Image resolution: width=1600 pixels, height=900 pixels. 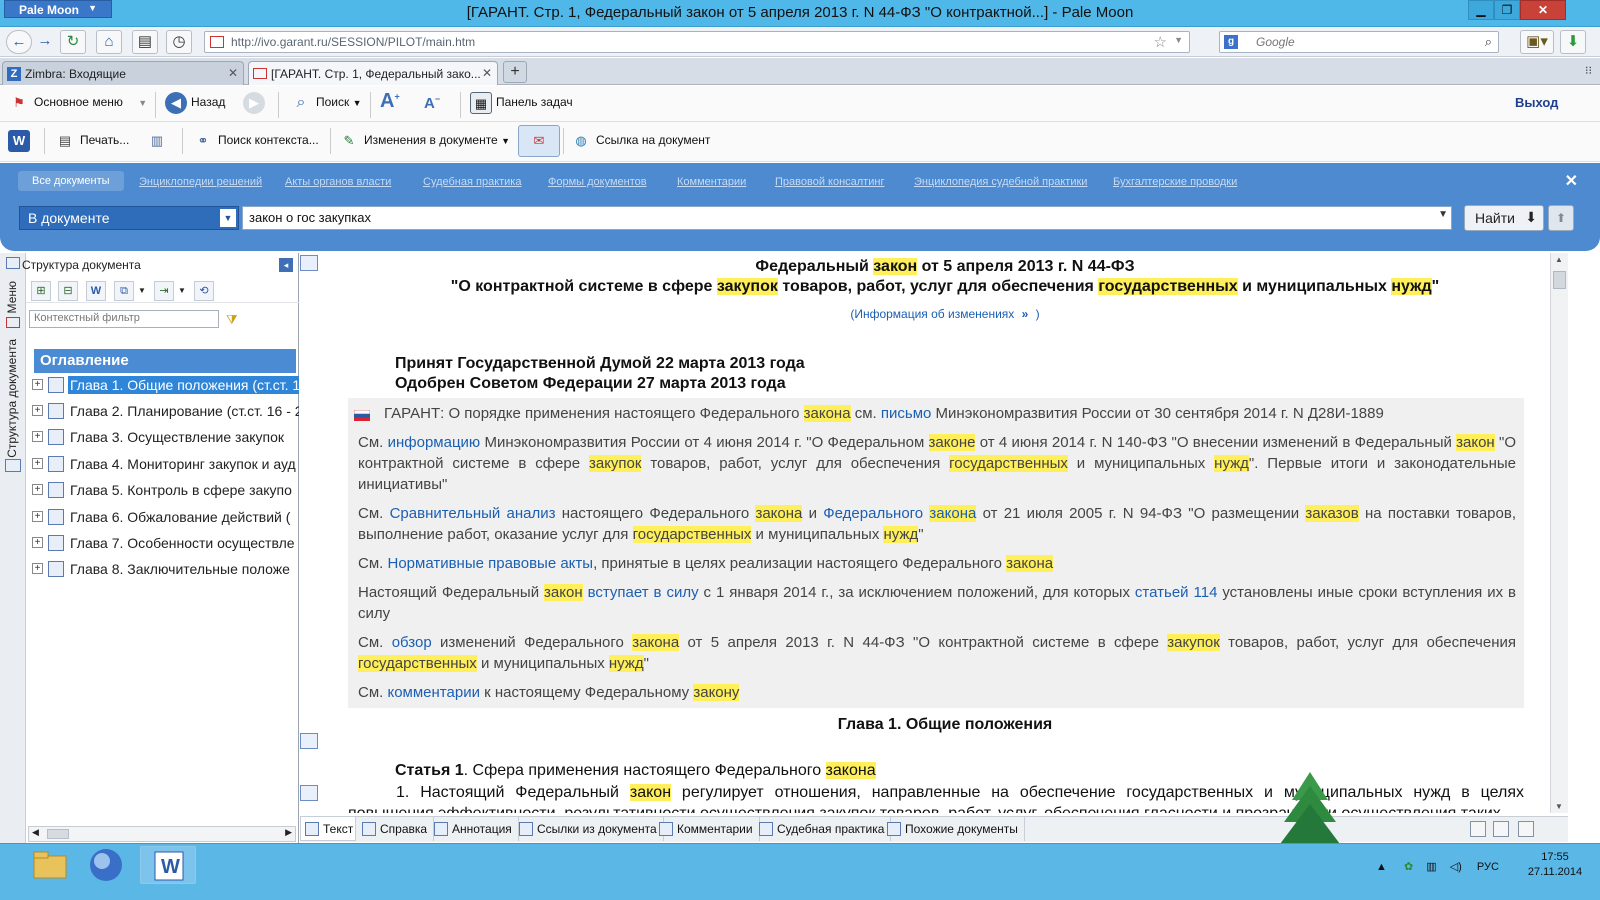 What do you see at coordinates (96, 291) in the screenshot?
I see `word-export-icon: W` at bounding box center [96, 291].